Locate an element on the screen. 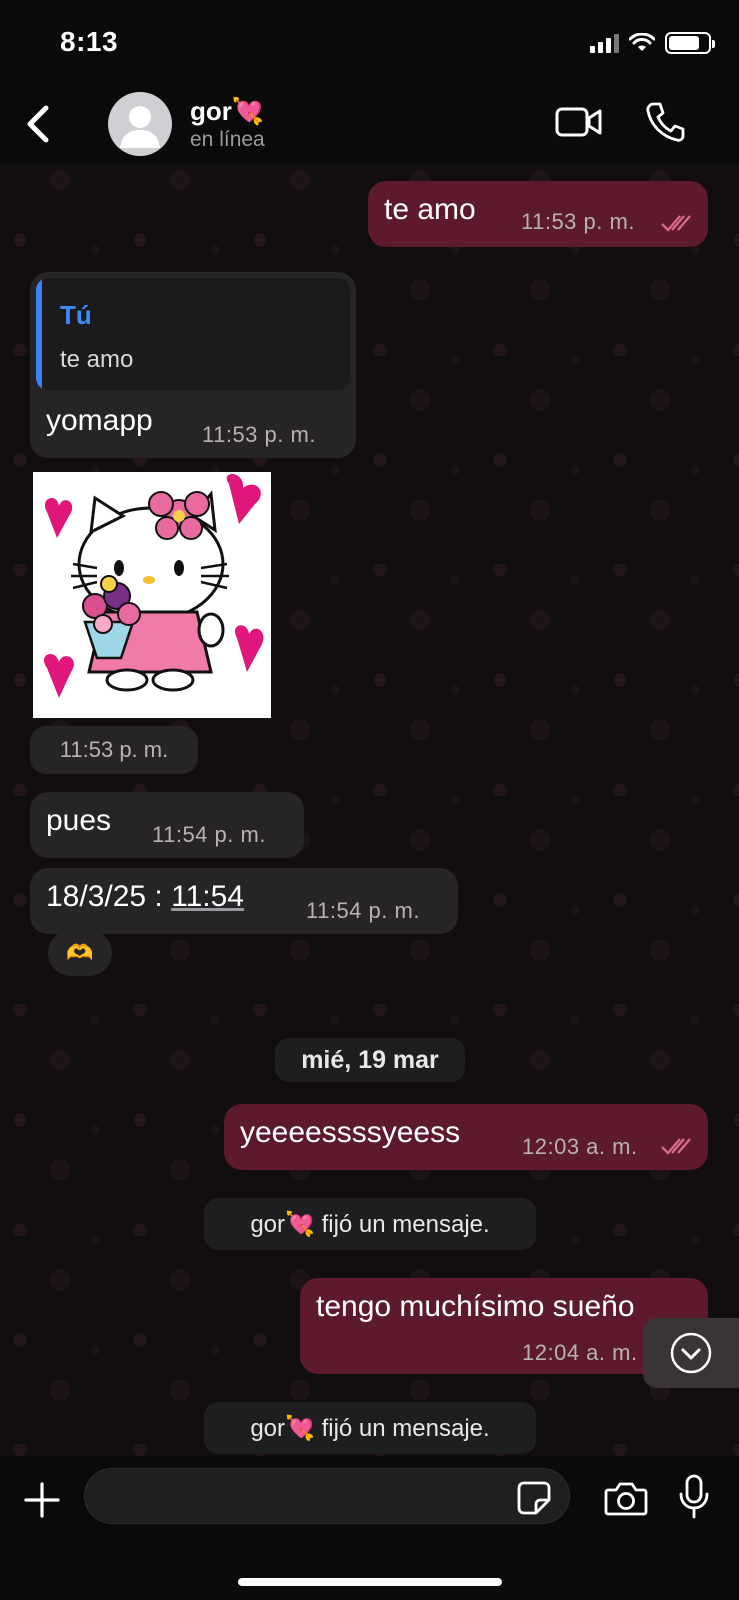  chevron-left-icon is located at coordinates (38, 124).